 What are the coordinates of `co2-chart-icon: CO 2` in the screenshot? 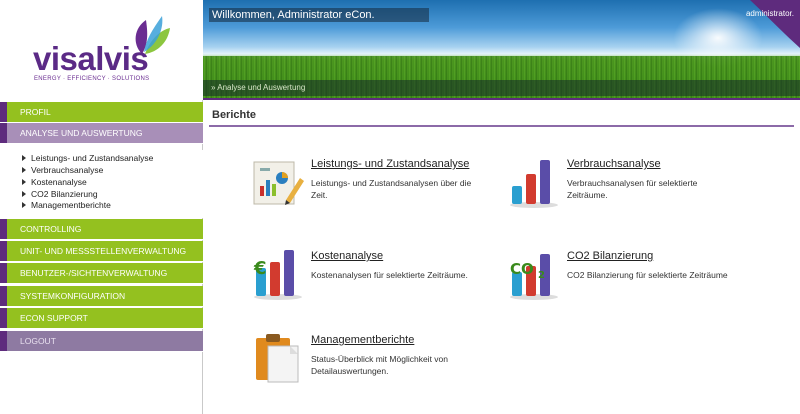 It's located at (534, 274).